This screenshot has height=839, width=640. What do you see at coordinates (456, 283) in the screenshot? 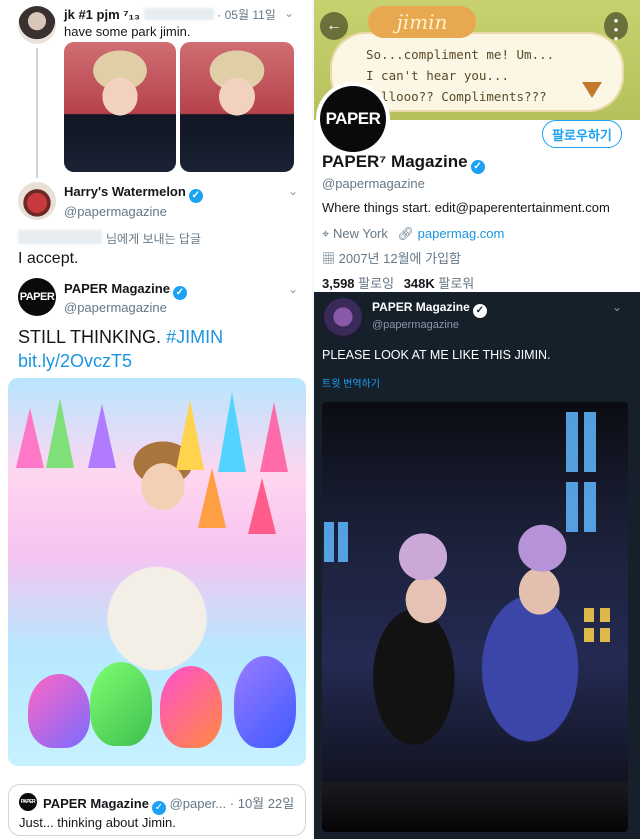
I see `followers-label: 팔로워` at bounding box center [456, 283].